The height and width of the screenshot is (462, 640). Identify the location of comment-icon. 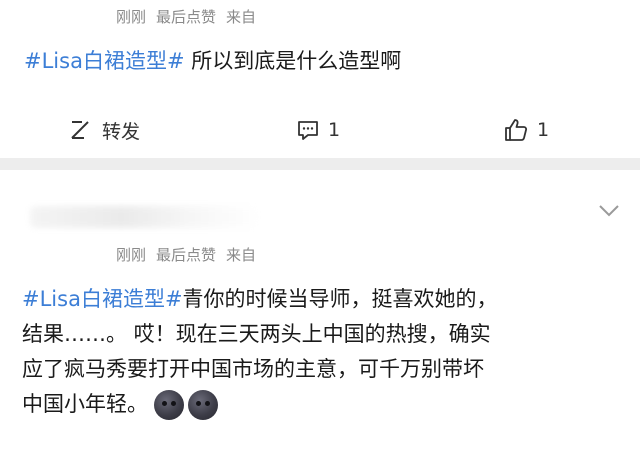
(308, 130).